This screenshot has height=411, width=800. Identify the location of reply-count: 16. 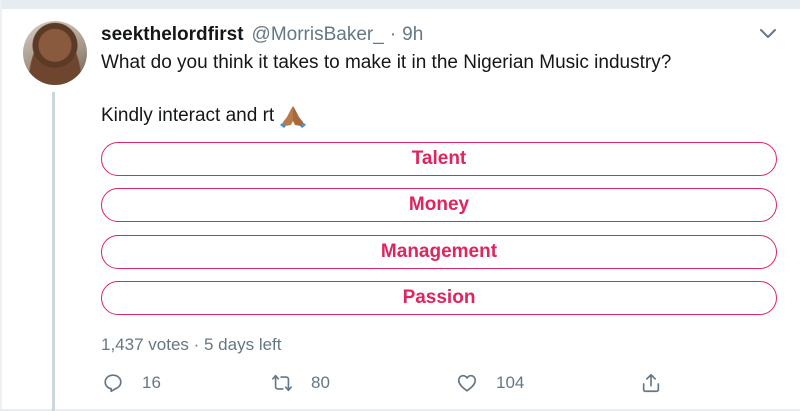
(151, 382).